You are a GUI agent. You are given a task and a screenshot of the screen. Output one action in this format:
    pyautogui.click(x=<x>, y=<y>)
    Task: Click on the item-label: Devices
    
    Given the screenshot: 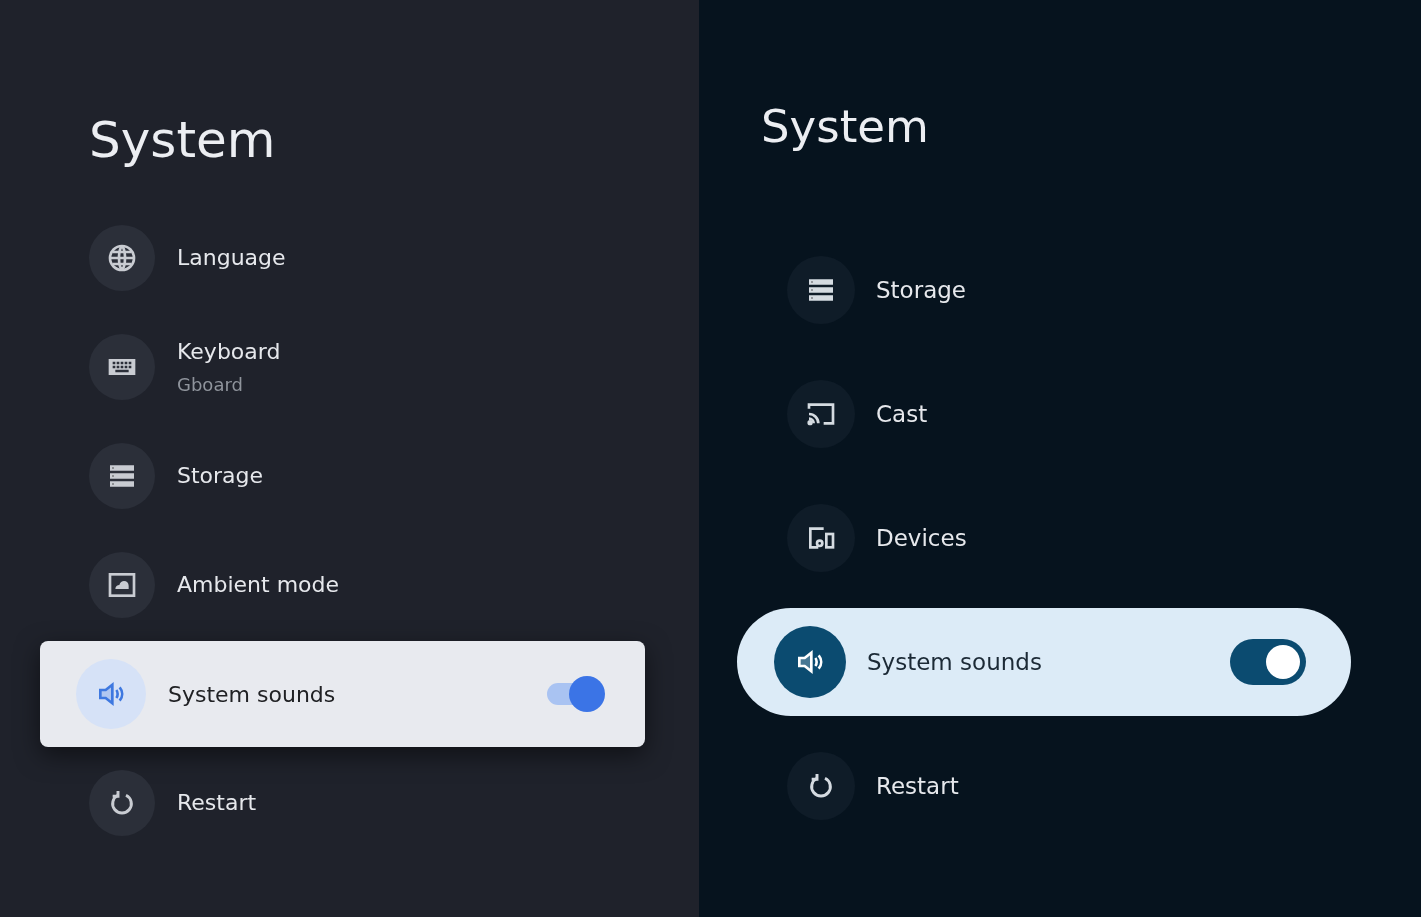 What is the action you would take?
    pyautogui.click(x=922, y=538)
    